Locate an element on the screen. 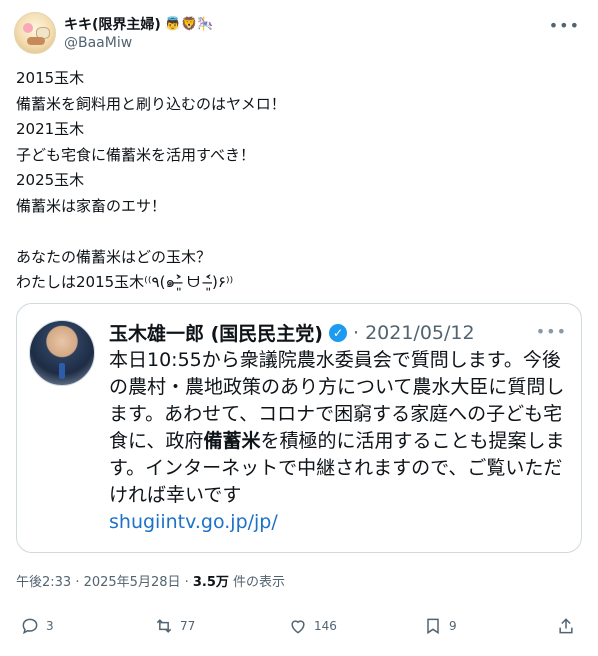  share-icon is located at coordinates (566, 626).